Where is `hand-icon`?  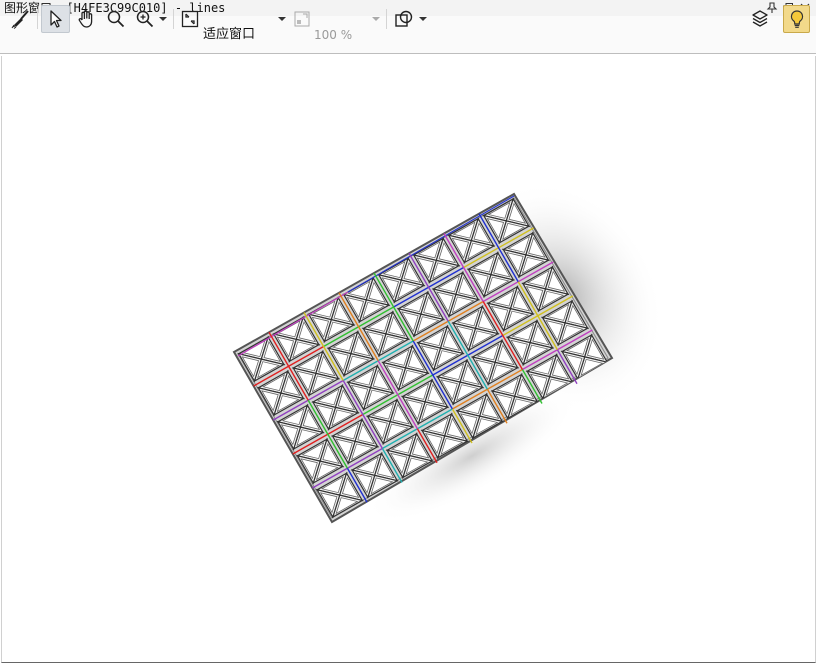
hand-icon is located at coordinates (86, 19).